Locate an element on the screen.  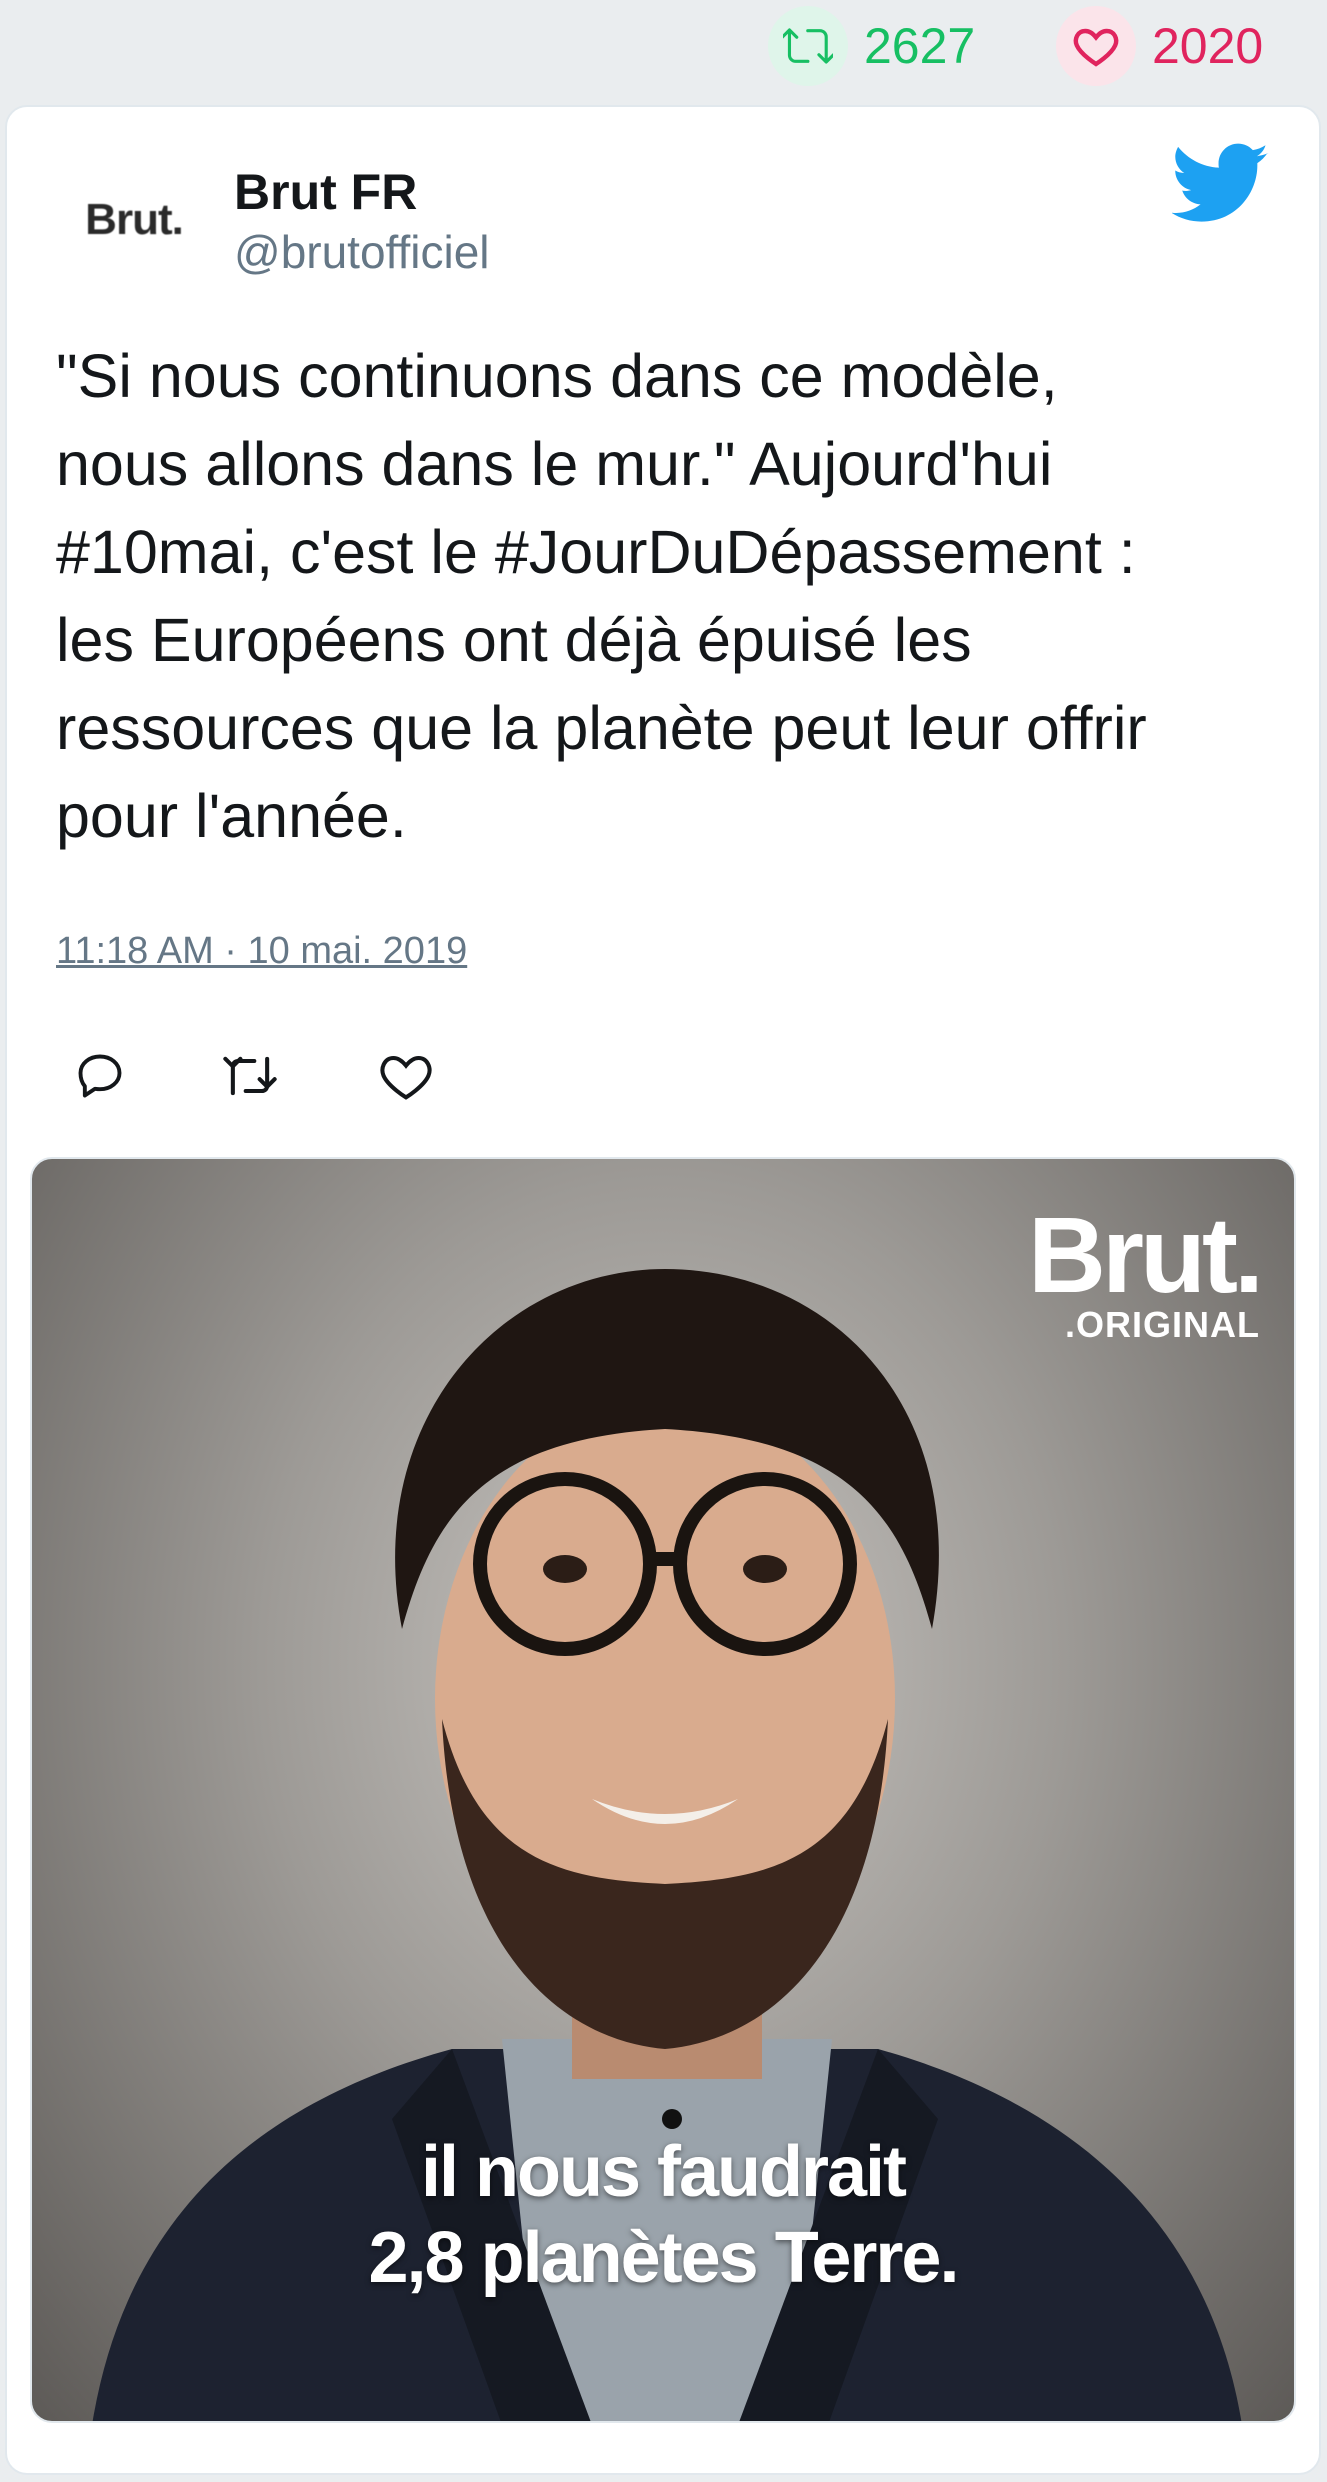
like-count-stat: 2020 is located at coordinates (1160, 46).